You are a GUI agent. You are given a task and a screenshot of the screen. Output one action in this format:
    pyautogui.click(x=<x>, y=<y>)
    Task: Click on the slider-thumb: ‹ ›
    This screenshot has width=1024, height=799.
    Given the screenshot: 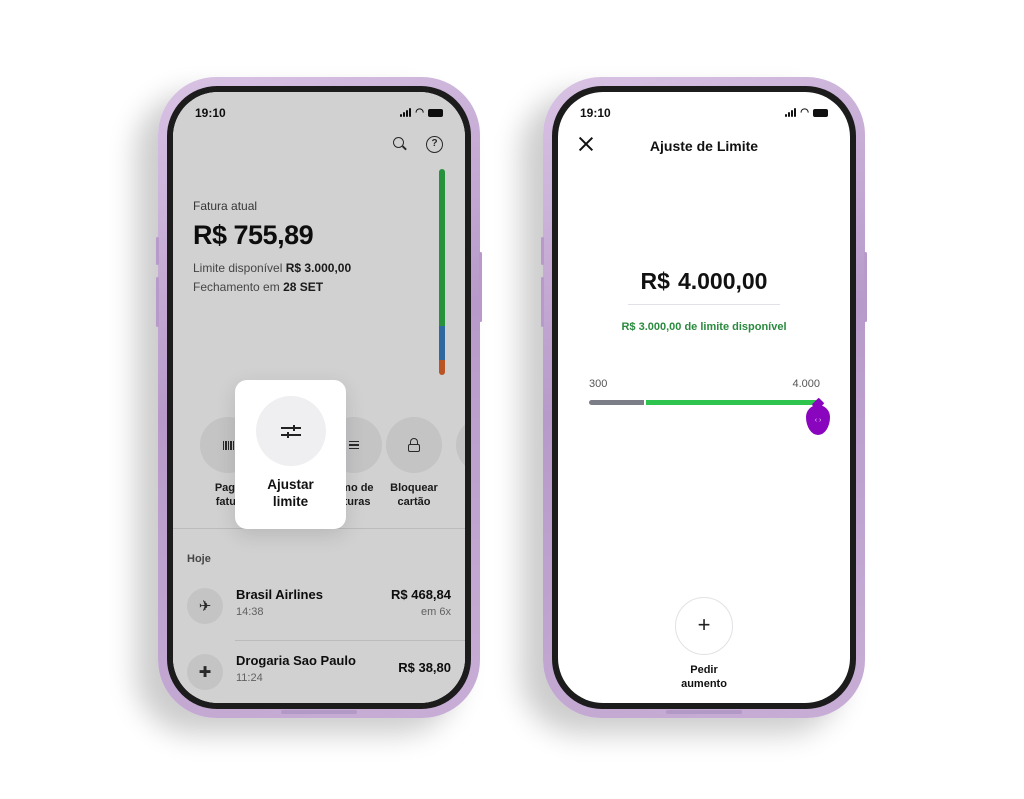 What is the action you would take?
    pyautogui.click(x=818, y=420)
    